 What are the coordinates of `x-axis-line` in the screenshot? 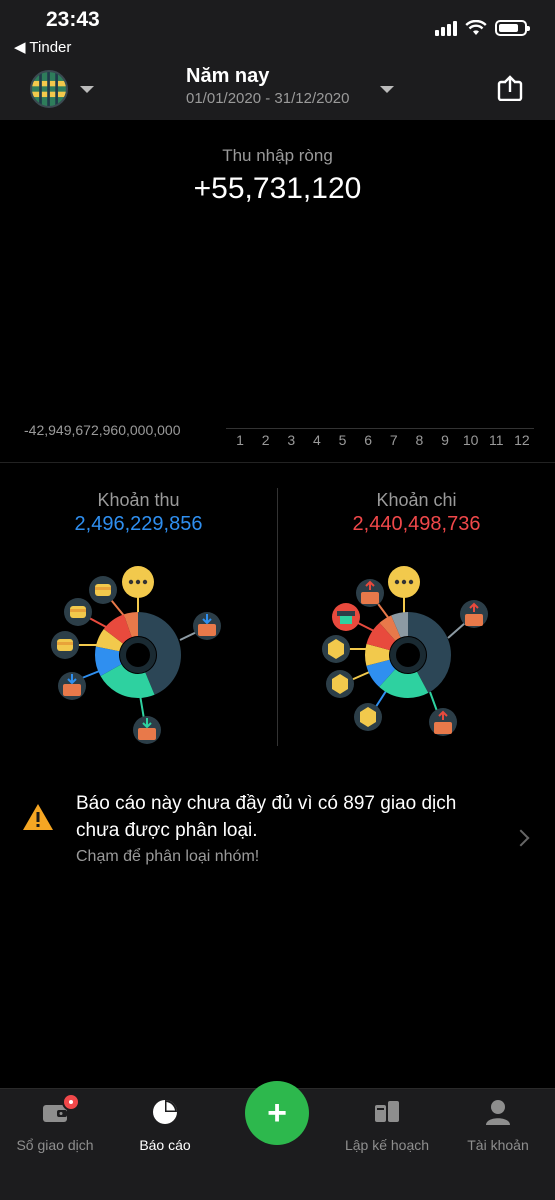 It's located at (380, 428).